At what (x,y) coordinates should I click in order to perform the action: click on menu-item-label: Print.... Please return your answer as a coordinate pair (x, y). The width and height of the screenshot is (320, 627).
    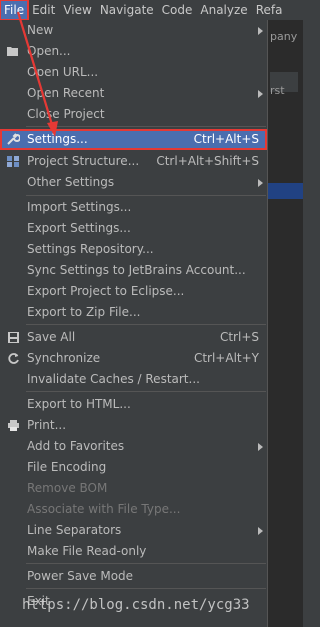
    Looking at the image, I should click on (47, 425).